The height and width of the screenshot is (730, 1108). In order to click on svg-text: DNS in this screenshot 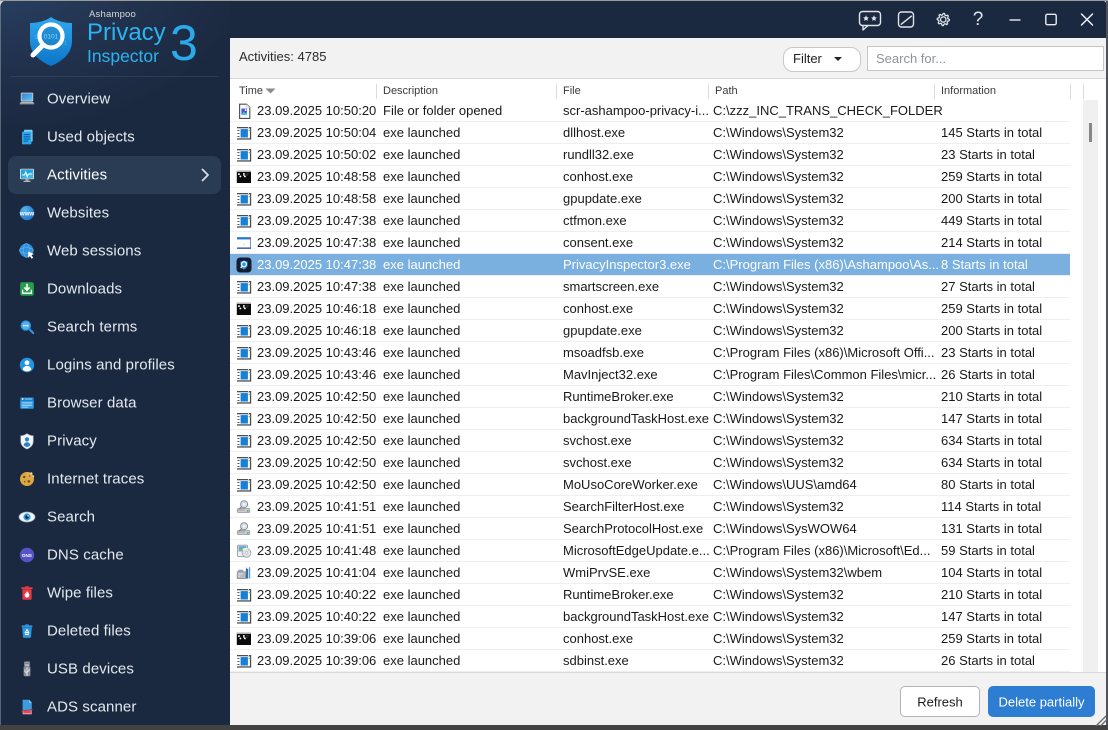, I will do `click(27, 555)`.